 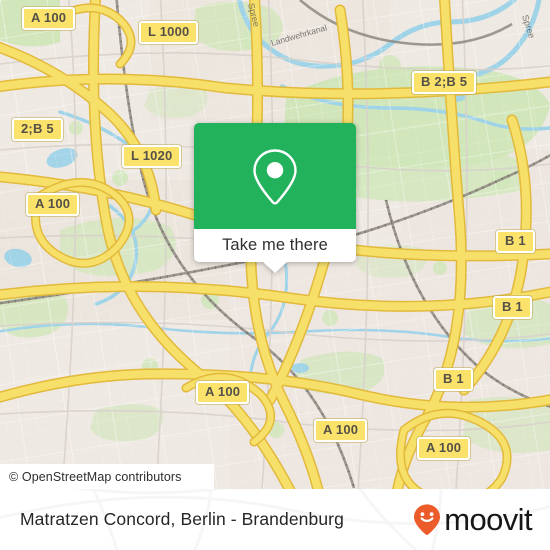 I want to click on road-shield: L 1020, so click(x=152, y=156).